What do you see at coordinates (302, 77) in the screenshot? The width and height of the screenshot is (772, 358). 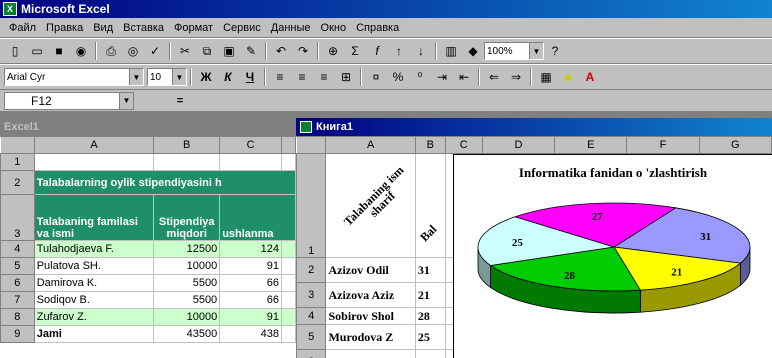 I see `align-center-icon: ≡` at bounding box center [302, 77].